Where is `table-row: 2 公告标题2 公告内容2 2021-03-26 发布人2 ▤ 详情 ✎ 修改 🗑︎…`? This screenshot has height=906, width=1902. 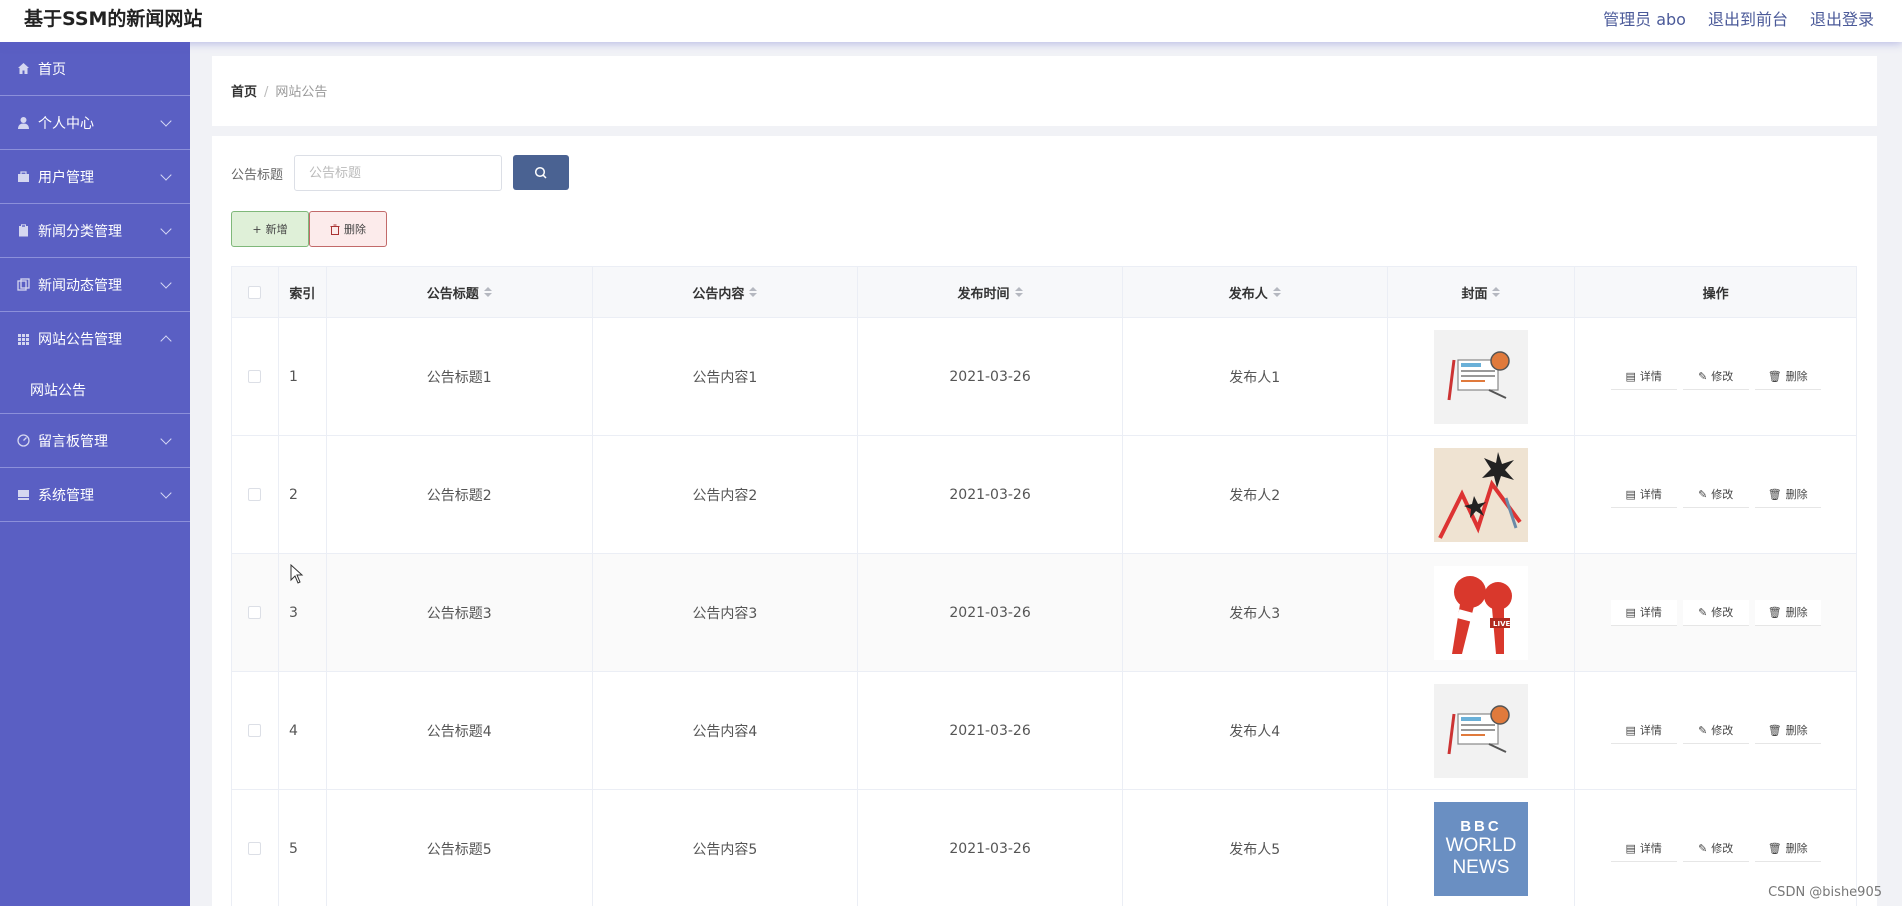 table-row: 2 公告标题2 公告内容2 2021-03-26 发布人2 ▤ 详情 ✎ 修改 🗑︎… is located at coordinates (1044, 495).